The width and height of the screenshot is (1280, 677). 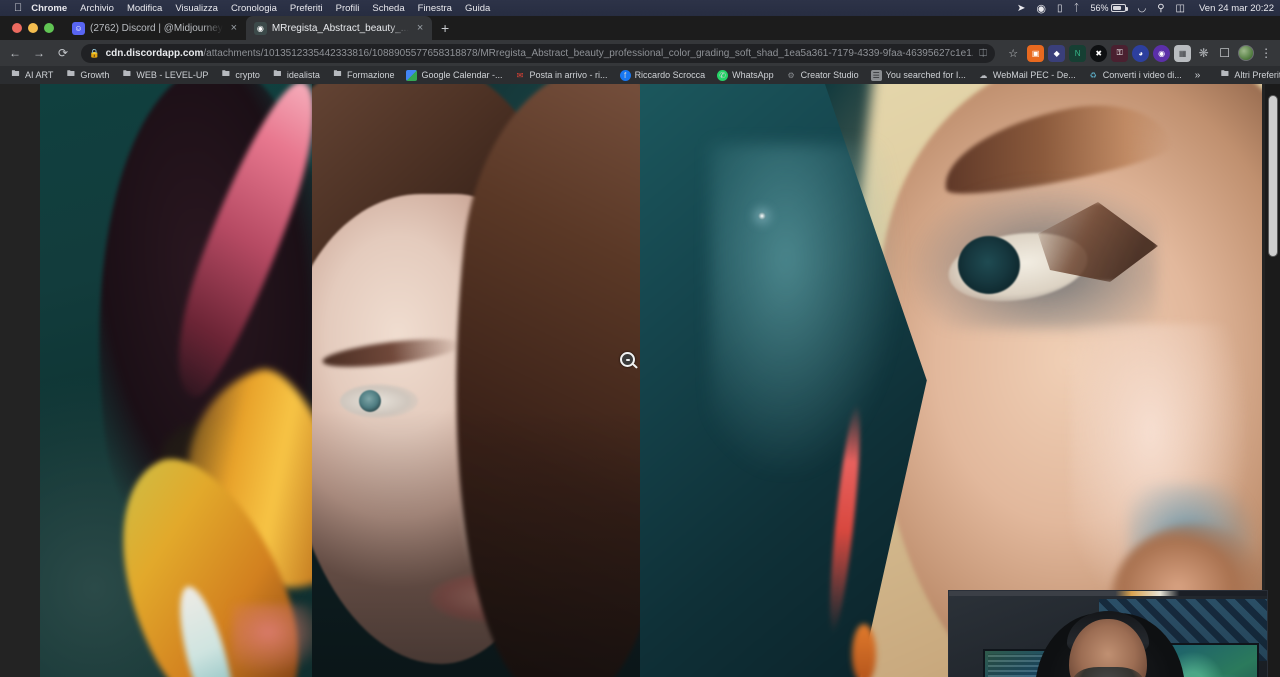 I want to click on search-icon: ⚲, so click(x=1160, y=8).